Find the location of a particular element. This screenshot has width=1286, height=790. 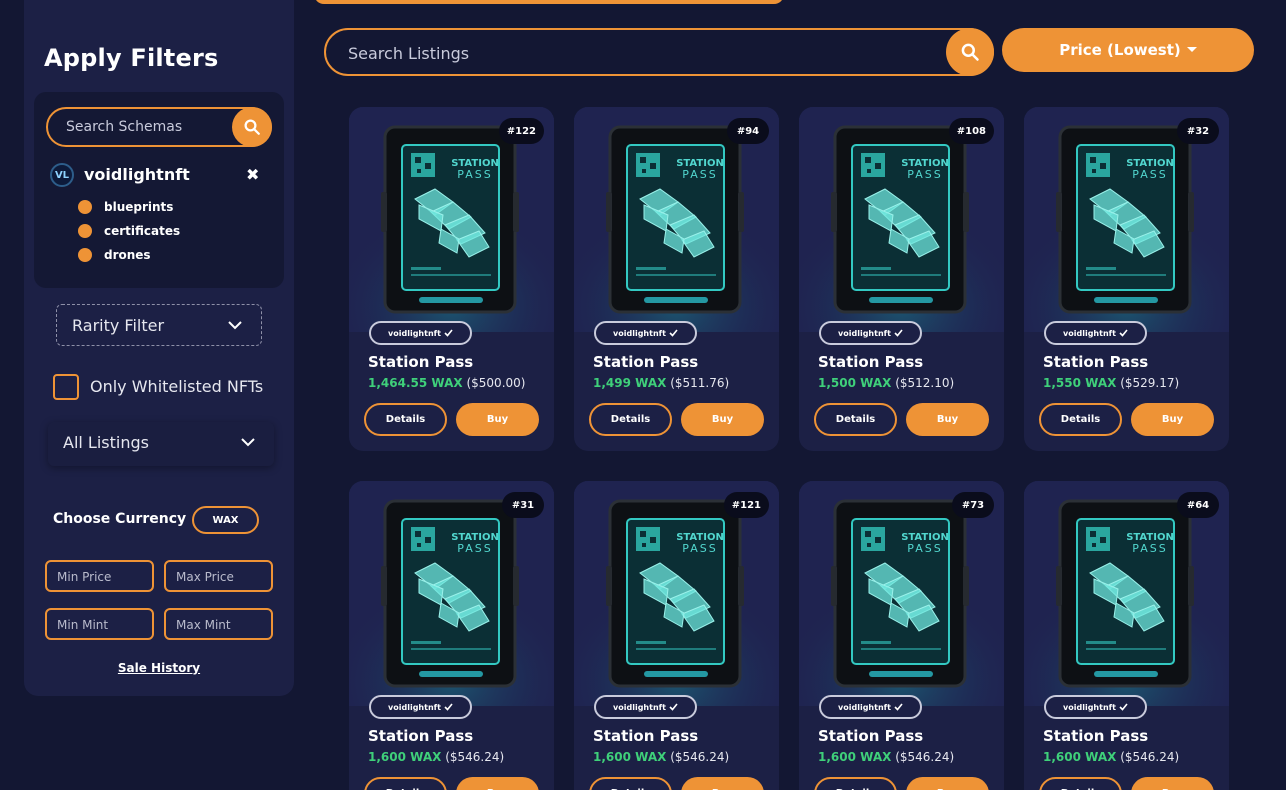

max-mint-input is located at coordinates (221, 625).